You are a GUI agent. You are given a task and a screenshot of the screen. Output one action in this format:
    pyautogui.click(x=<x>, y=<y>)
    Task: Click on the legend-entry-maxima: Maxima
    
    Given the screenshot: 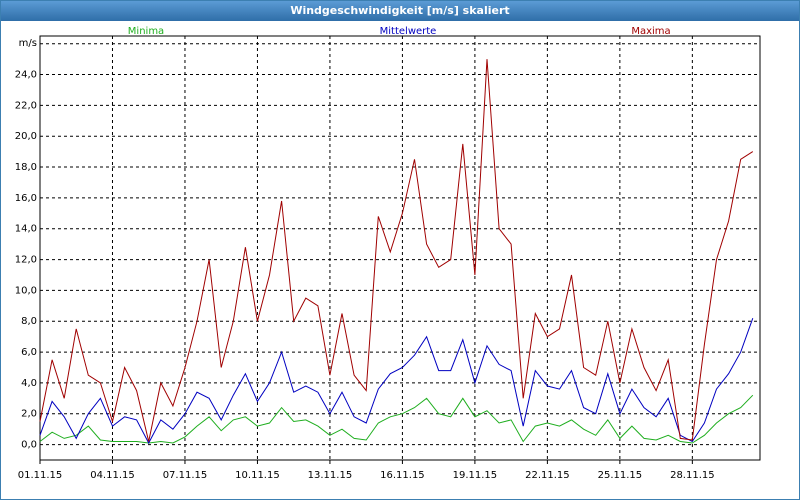 What is the action you would take?
    pyautogui.click(x=650, y=31)
    